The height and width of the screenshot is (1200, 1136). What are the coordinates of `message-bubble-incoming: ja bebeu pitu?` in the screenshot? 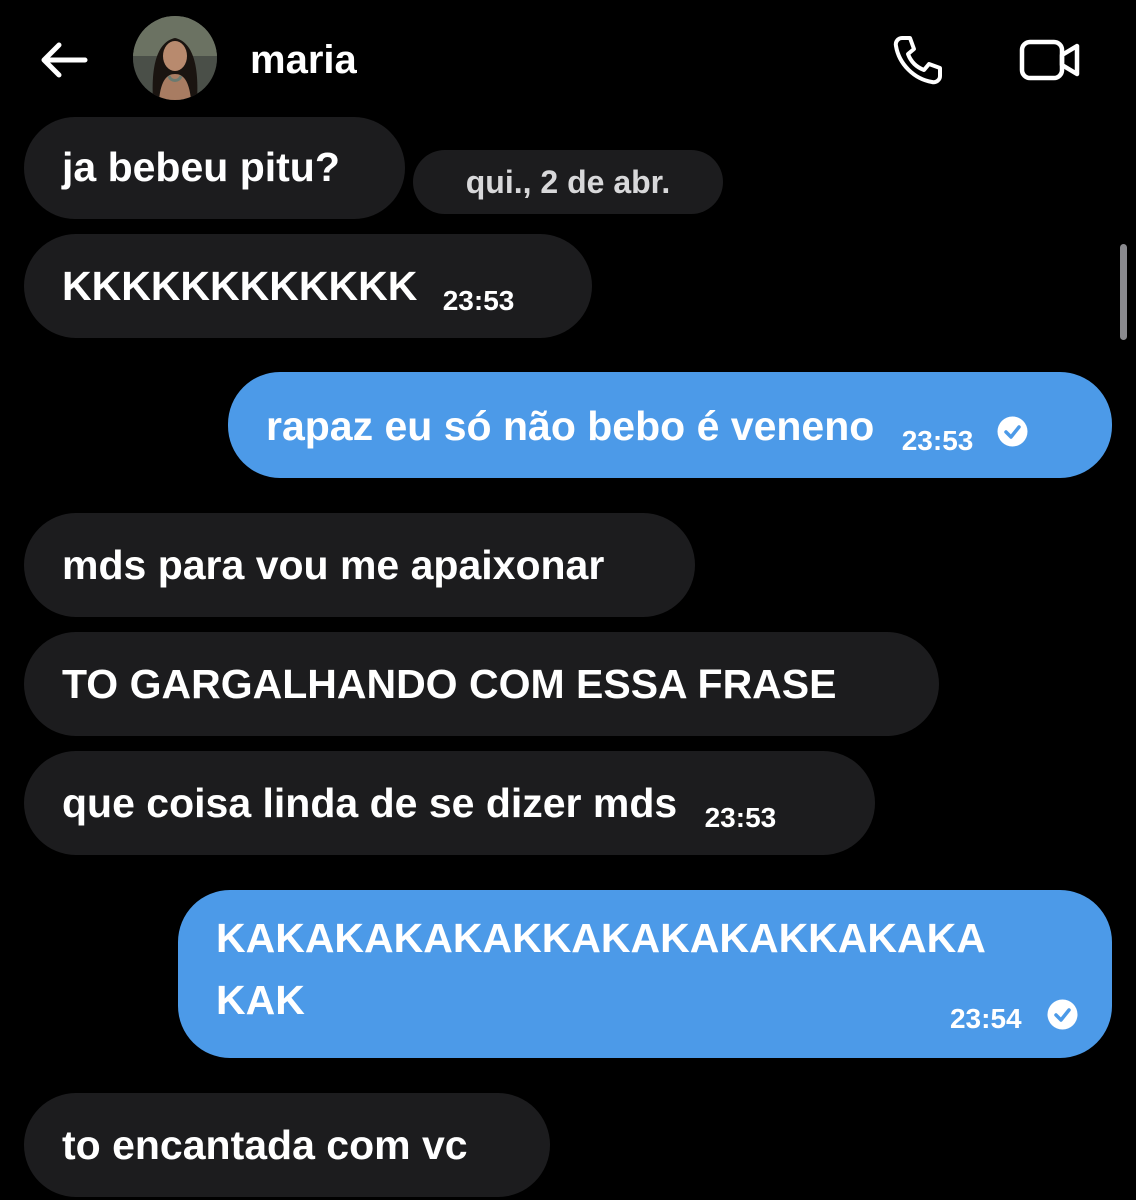 It's located at (214, 168).